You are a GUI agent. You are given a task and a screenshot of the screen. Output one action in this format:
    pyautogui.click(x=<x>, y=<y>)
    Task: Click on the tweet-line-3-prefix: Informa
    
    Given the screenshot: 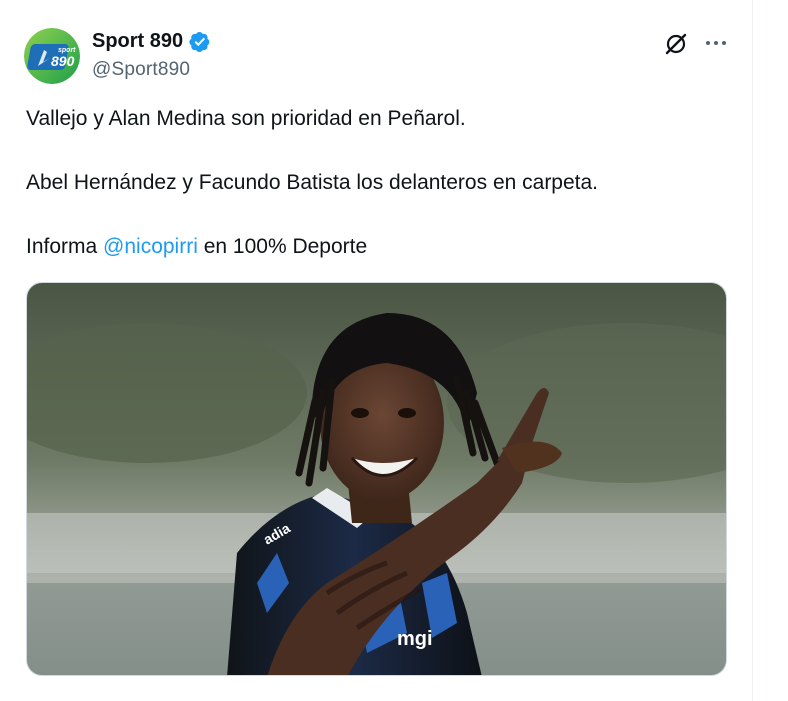 What is the action you would take?
    pyautogui.click(x=65, y=246)
    